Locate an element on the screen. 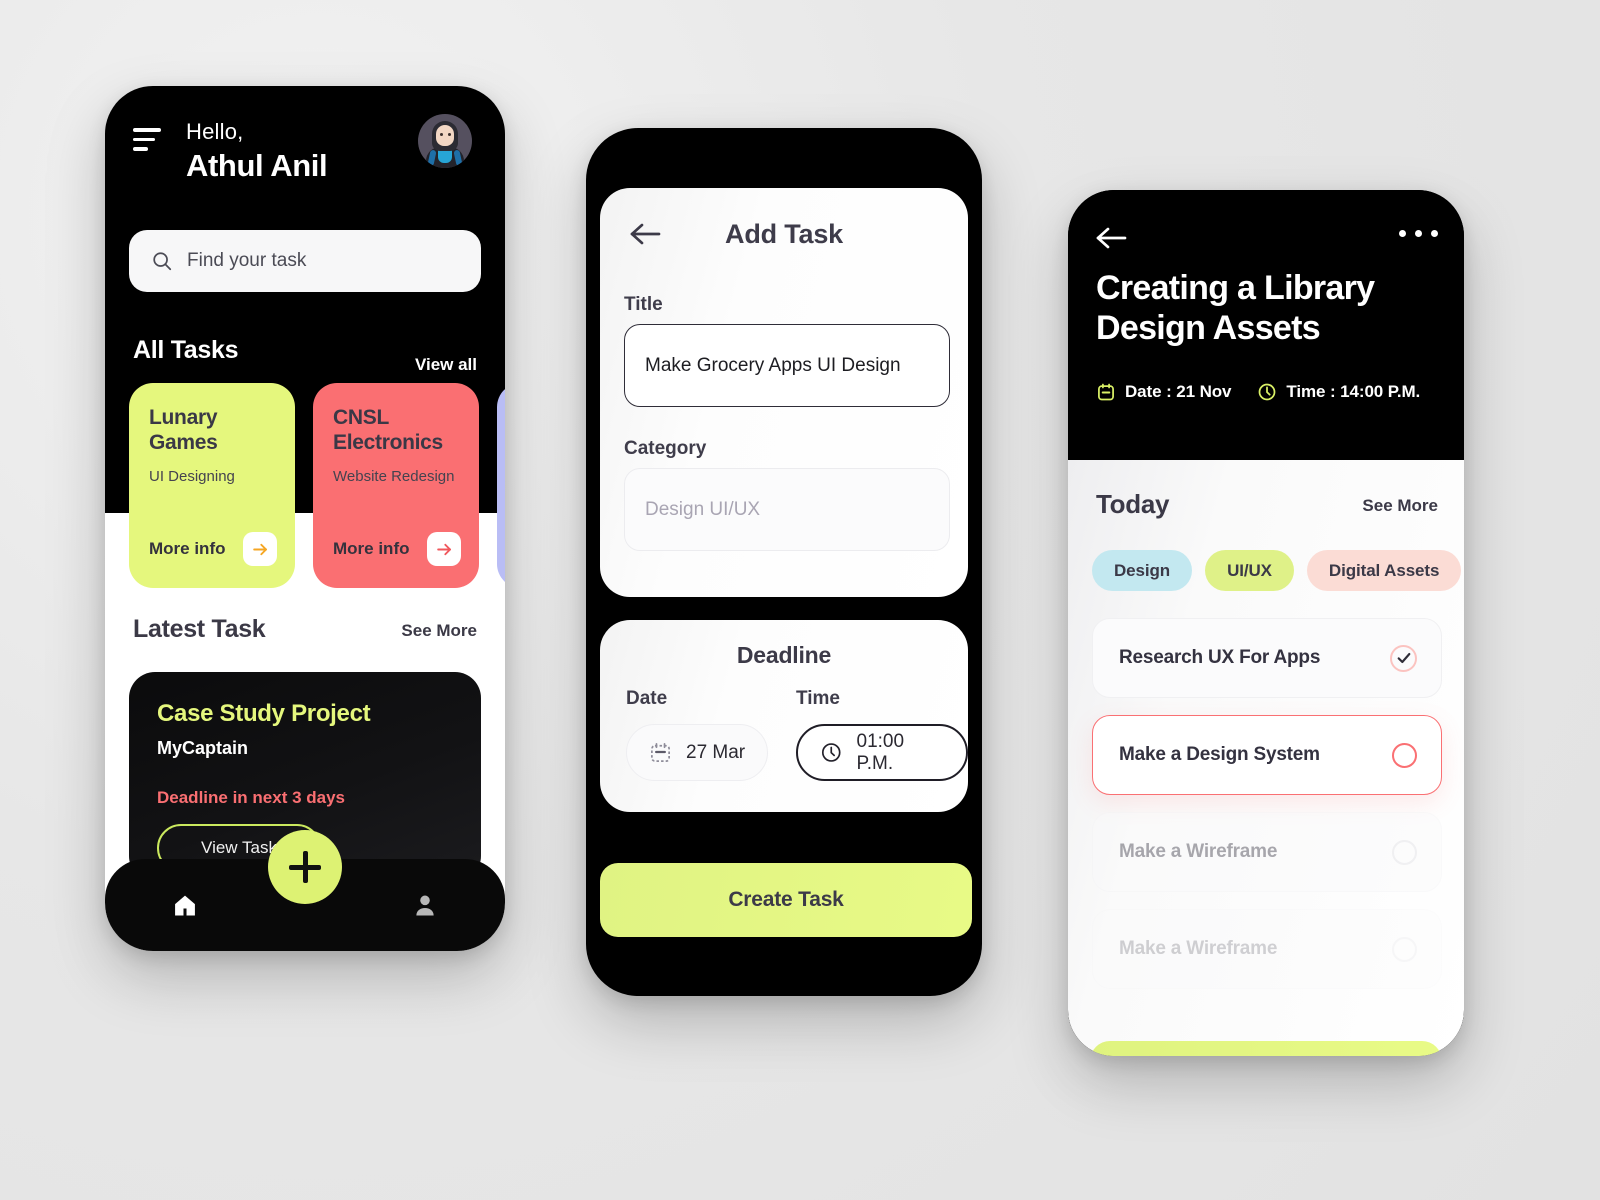 The height and width of the screenshot is (1200, 1600). task-label: Make a Design System is located at coordinates (1219, 754).